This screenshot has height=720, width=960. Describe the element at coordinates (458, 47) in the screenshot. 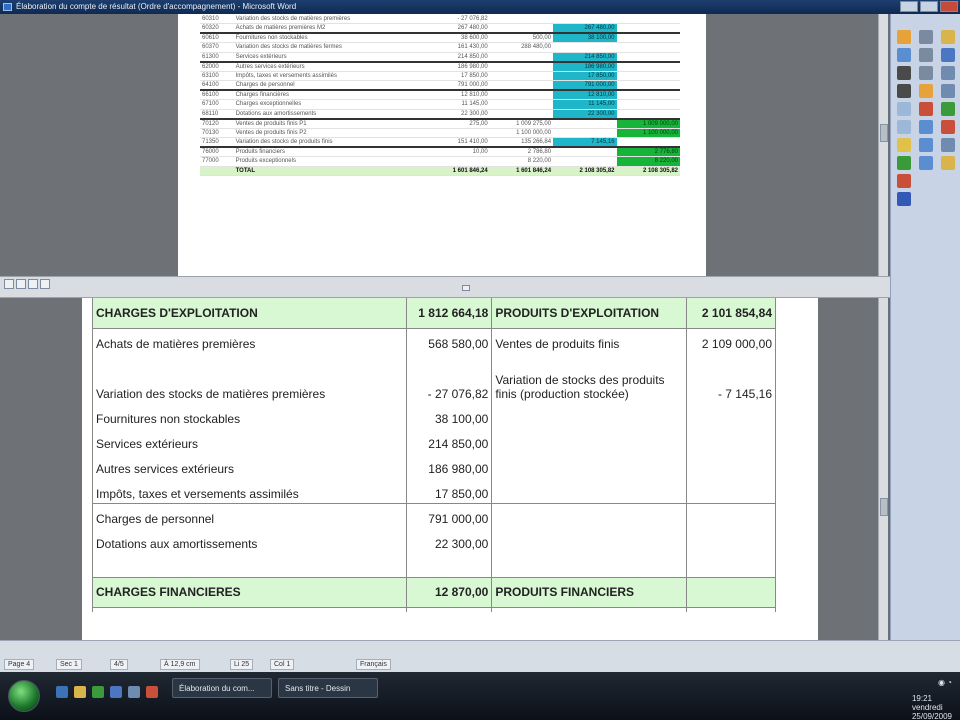

I see `ledger-debit: 161 430,00` at that location.